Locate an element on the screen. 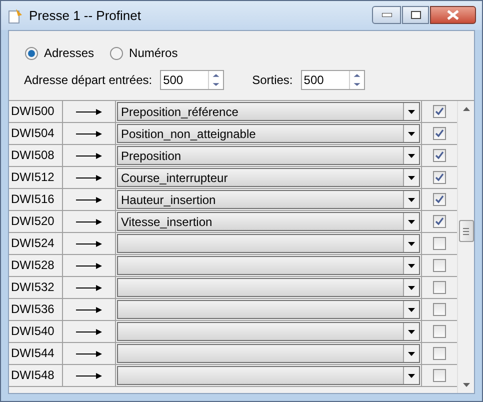 The width and height of the screenshot is (483, 402). address-cell: DWI512 is located at coordinates (36, 177).